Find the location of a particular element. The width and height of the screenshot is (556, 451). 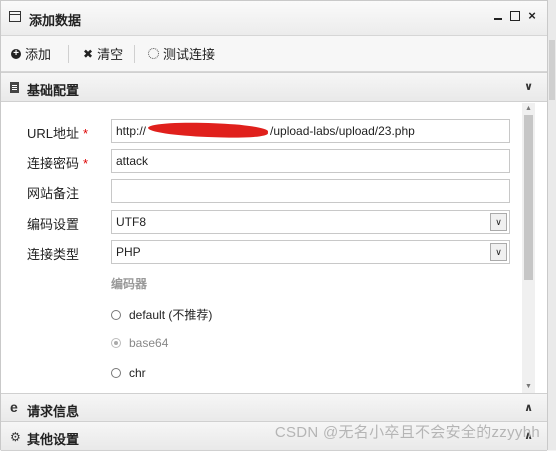

clear-button-label: 清空 is located at coordinates (110, 54).